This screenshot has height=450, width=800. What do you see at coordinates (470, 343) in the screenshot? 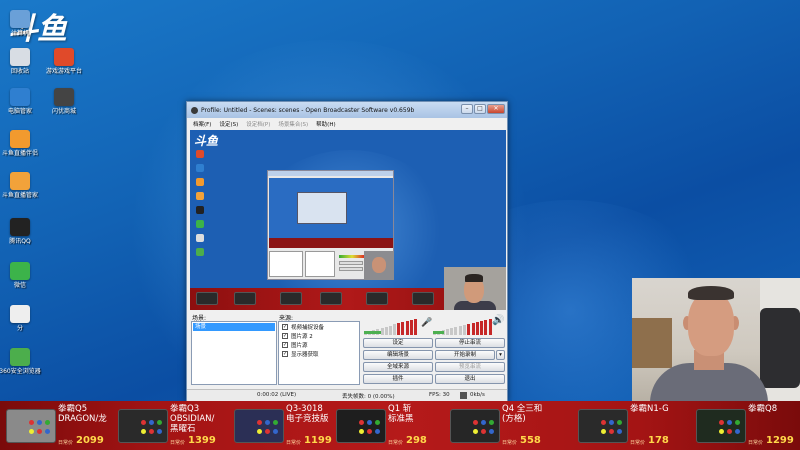
I see `stop-stream-button: 停止串流` at bounding box center [470, 343].